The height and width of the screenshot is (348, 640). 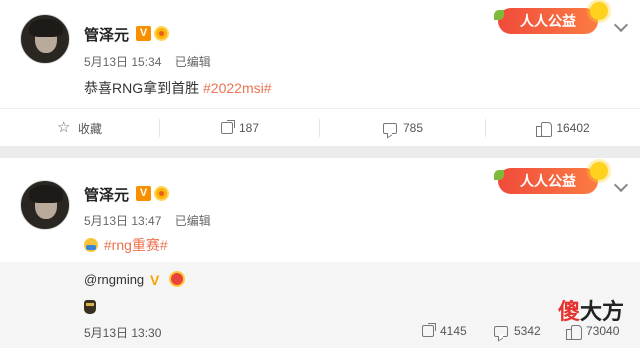 What do you see at coordinates (249, 128) in the screenshot?
I see `repost-count: 187` at bounding box center [249, 128].